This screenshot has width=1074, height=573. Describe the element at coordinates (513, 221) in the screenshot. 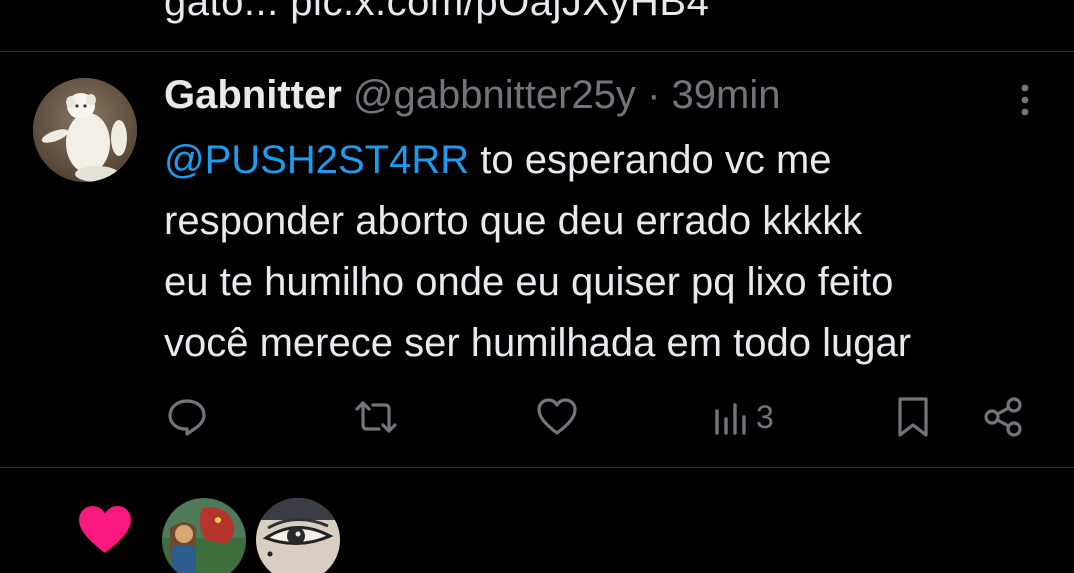

I see `tweet-line: responder aborto que deu errado kkkkk` at that location.